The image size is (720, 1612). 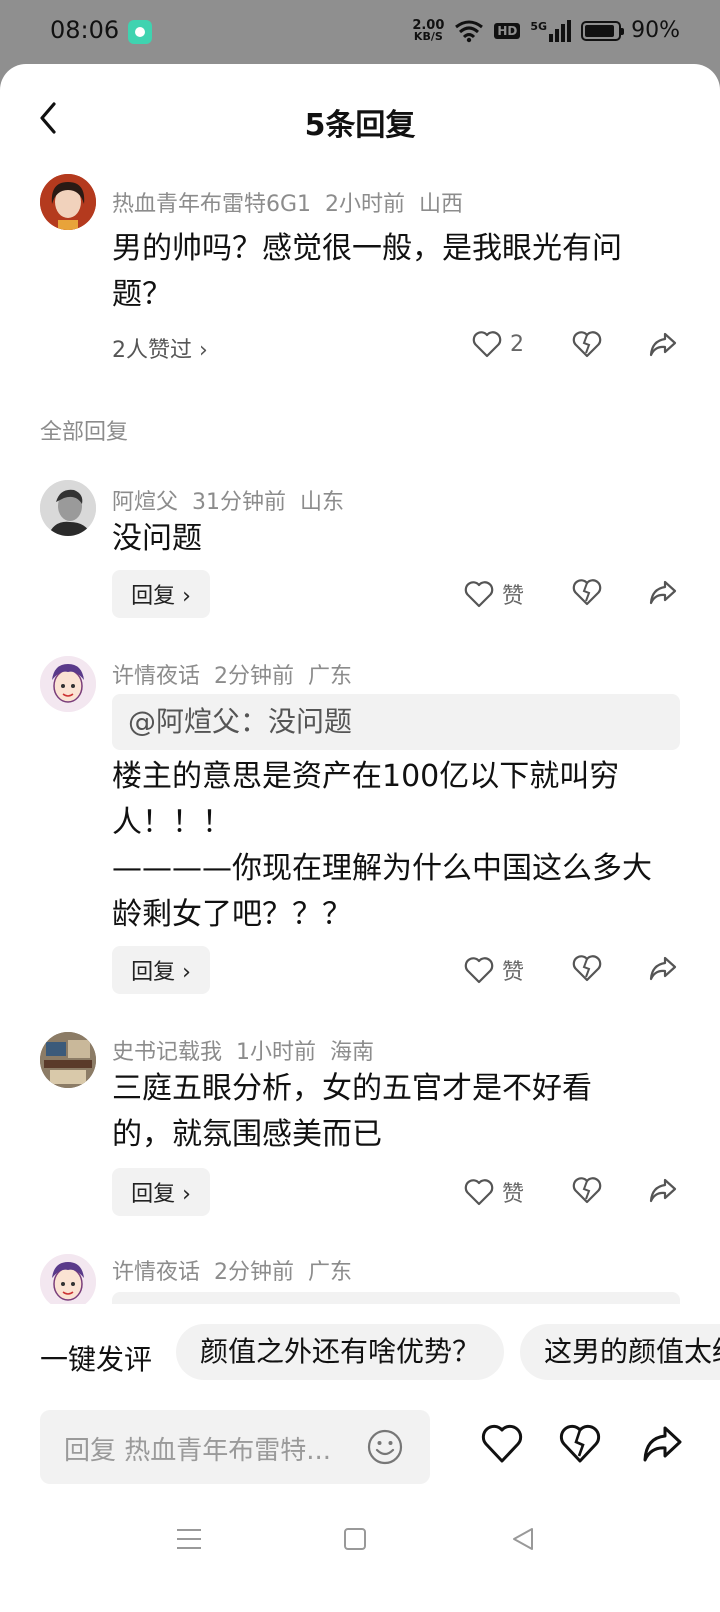 I want to click on square-icon, so click(x=355, y=1539).